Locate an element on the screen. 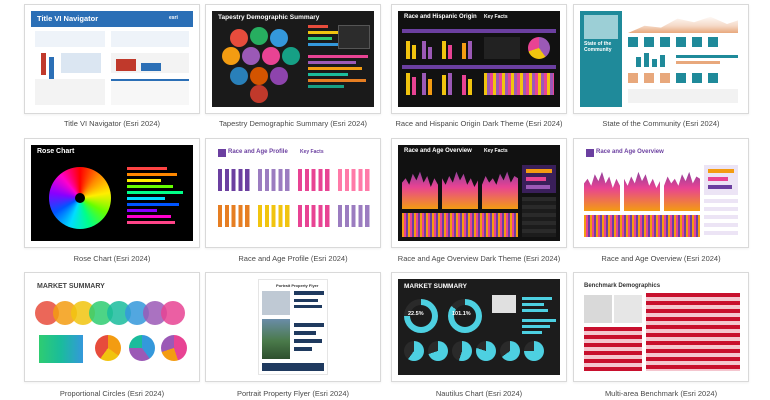  thumbnail-race-age-profile: Race and Age Profile Key Facts is located at coordinates (293, 193).